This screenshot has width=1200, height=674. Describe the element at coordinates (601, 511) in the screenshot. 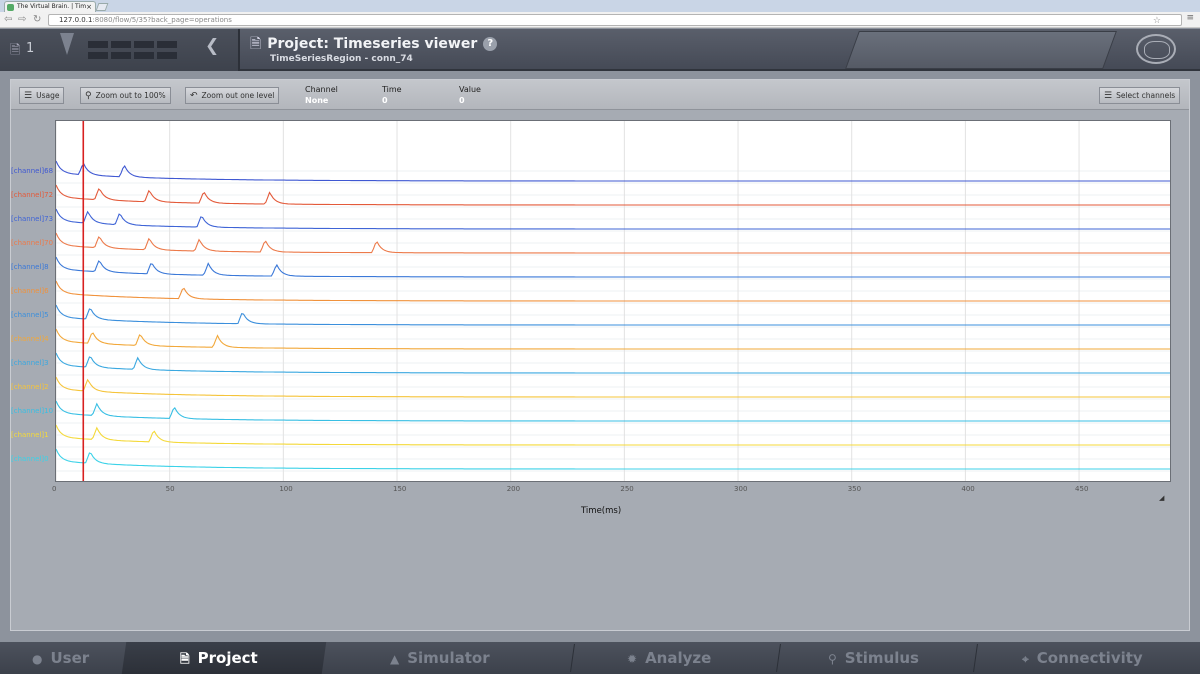

I see `x-axis-title: Time(ms)` at that location.